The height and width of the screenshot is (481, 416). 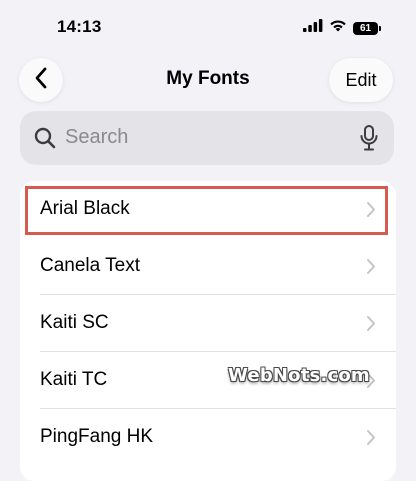 What do you see at coordinates (208, 323) in the screenshot?
I see `font-row-kaiti-sc: Kaiti SC` at bounding box center [208, 323].